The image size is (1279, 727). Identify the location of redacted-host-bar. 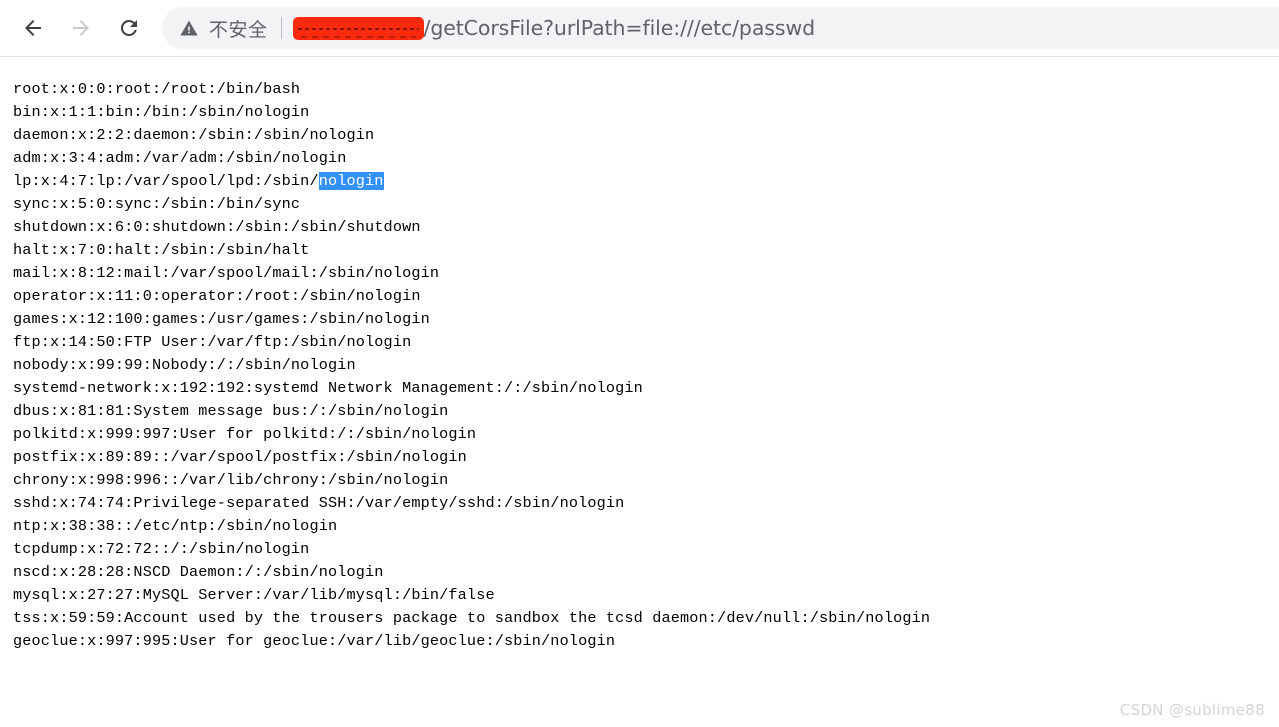
(358, 28).